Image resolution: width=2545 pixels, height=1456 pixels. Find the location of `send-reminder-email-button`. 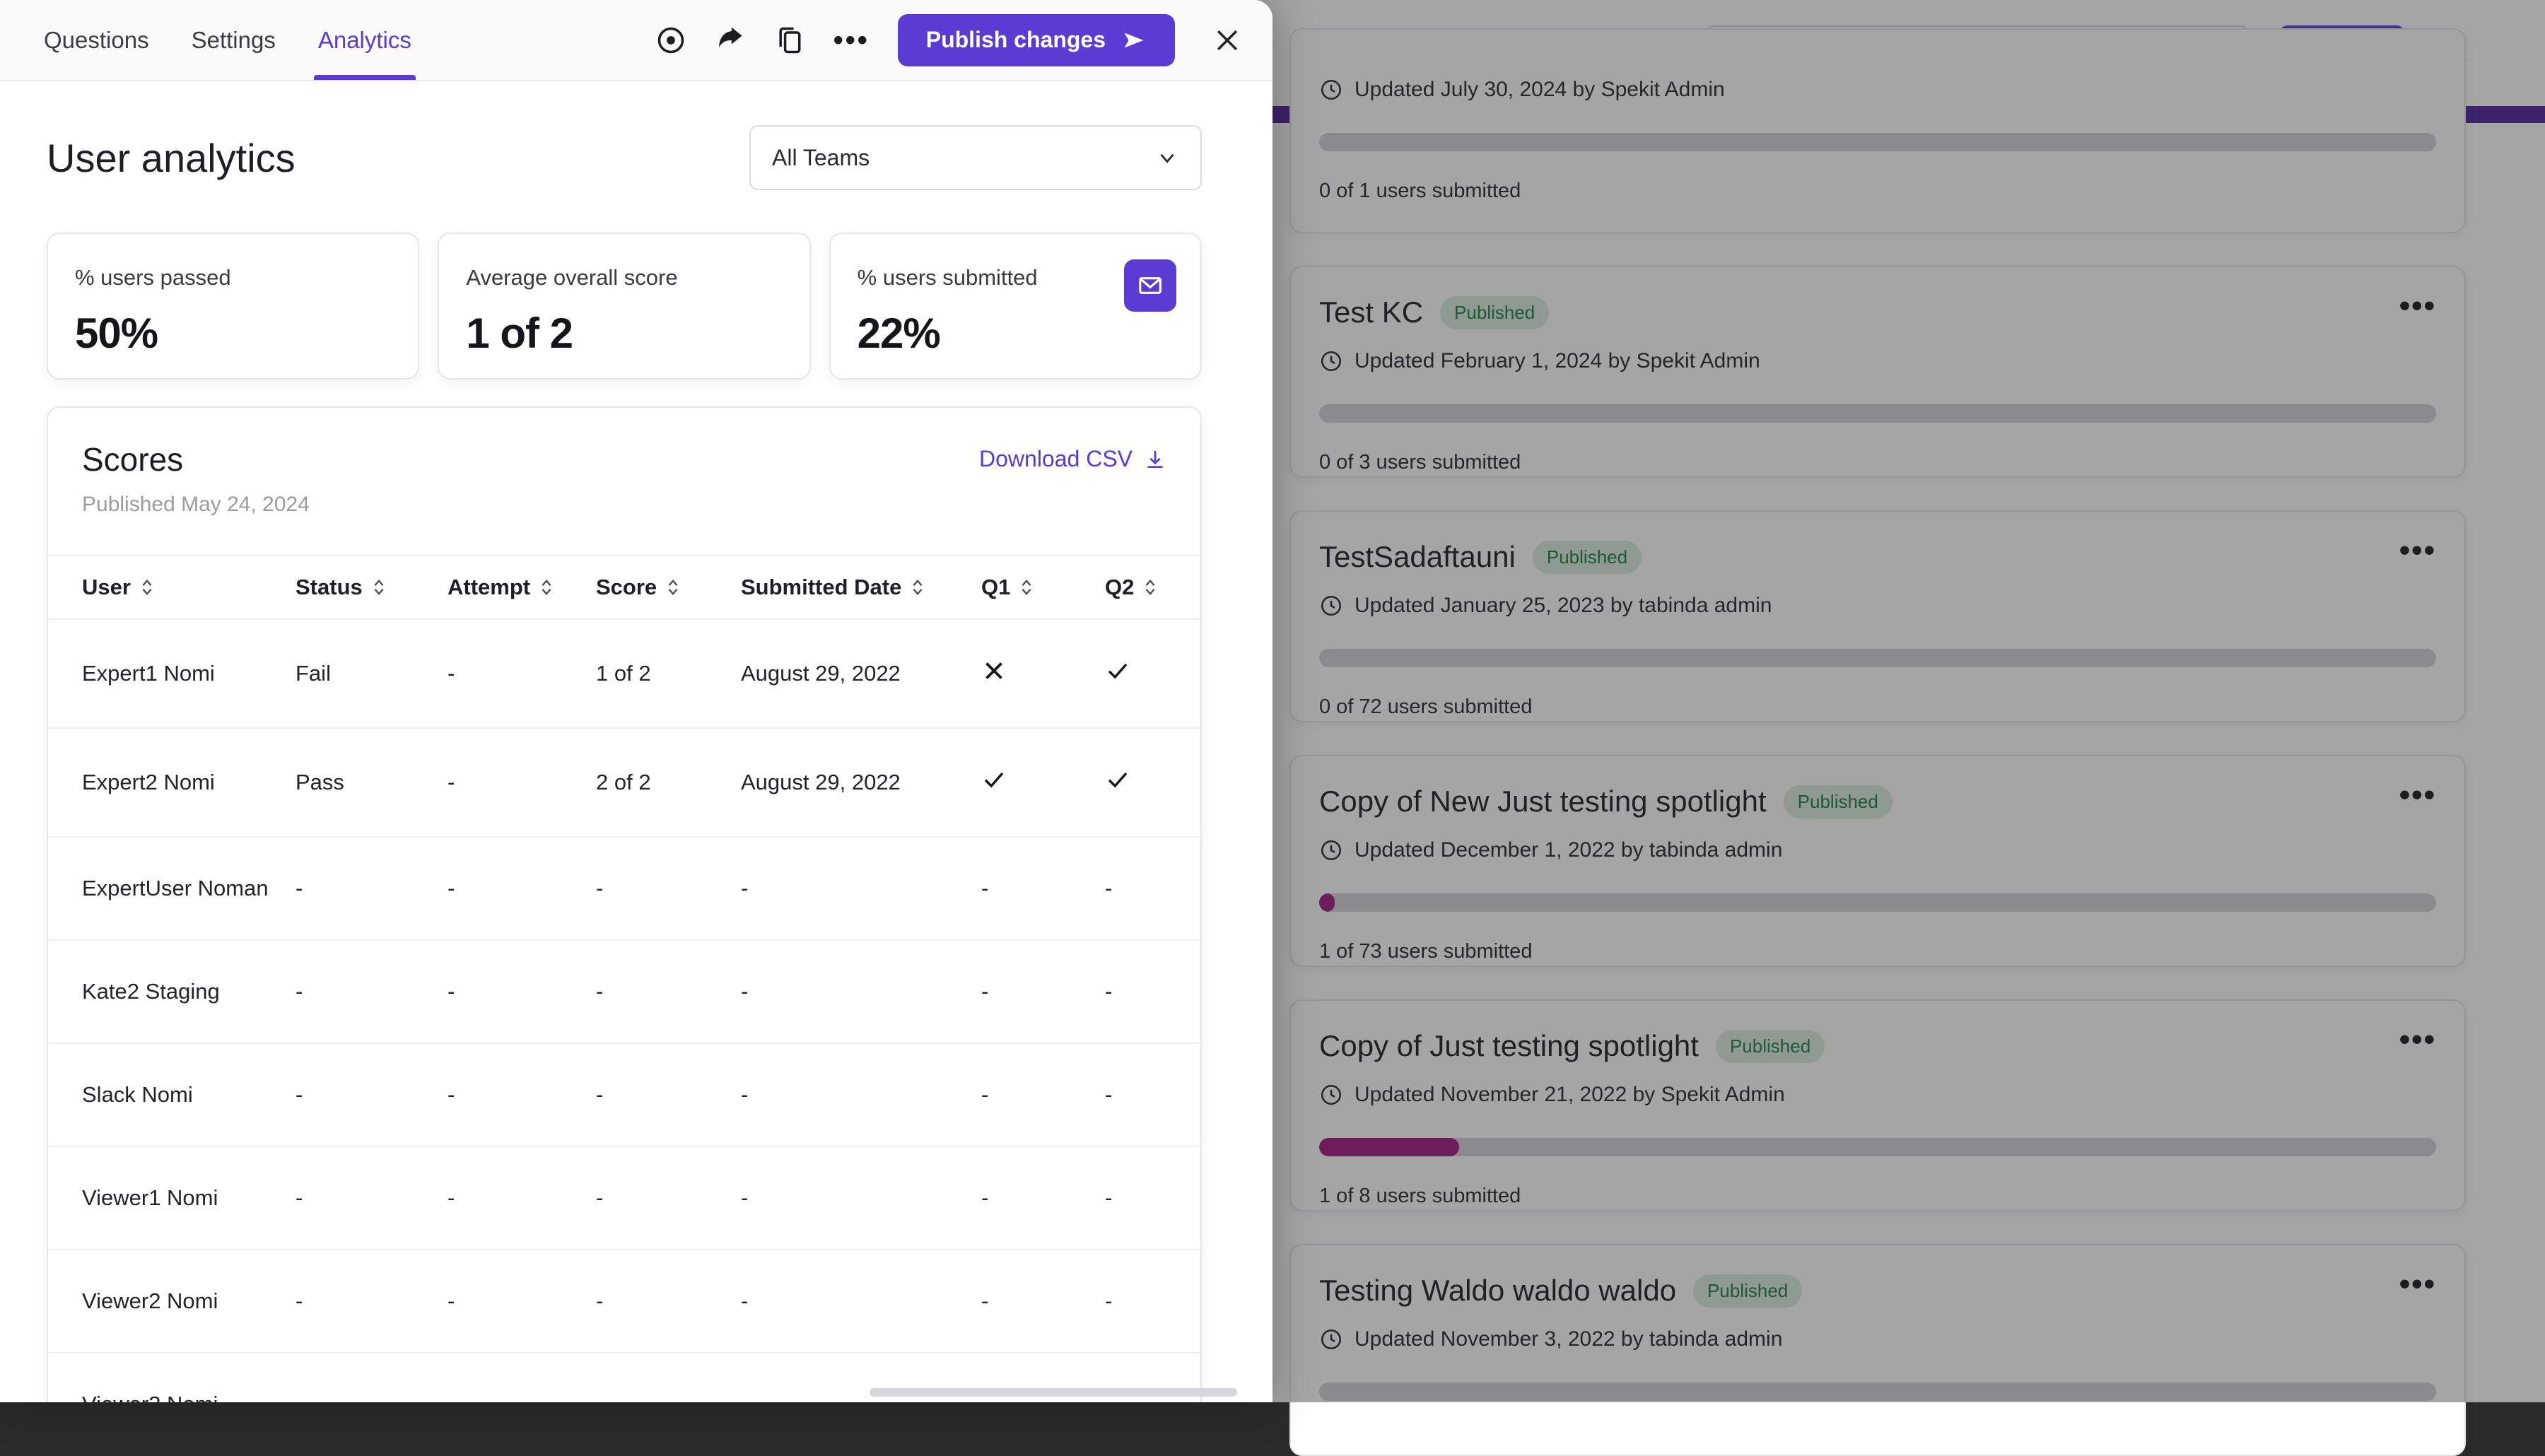

send-reminder-email-button is located at coordinates (1150, 286).